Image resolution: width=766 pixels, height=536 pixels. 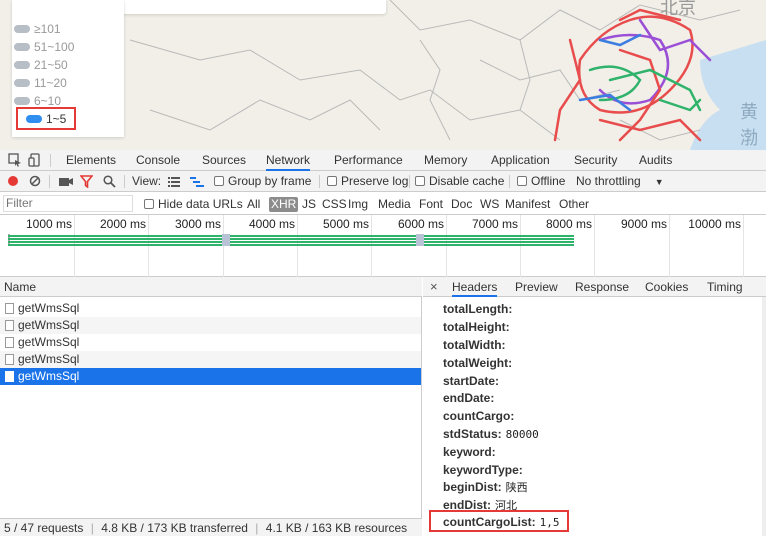 I want to click on hide-data-urls-checkbox: Hide data URLs, so click(x=193, y=204).